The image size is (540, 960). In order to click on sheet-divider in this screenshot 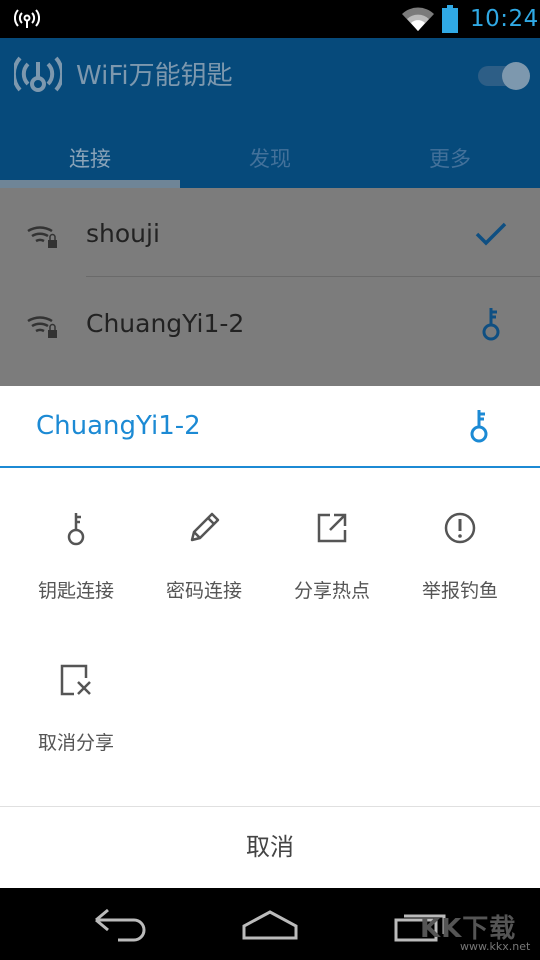, I will do `click(270, 467)`.